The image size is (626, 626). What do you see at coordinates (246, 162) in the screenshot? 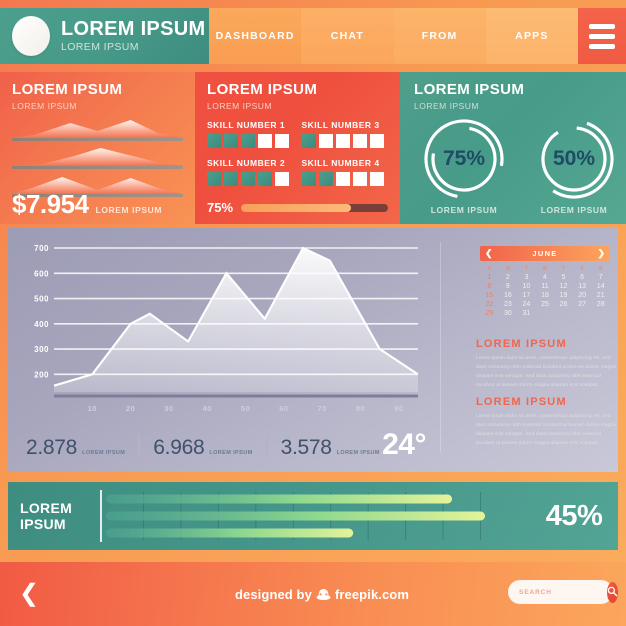
I see `skill-label: SKILL NUMBER 2` at bounding box center [246, 162].